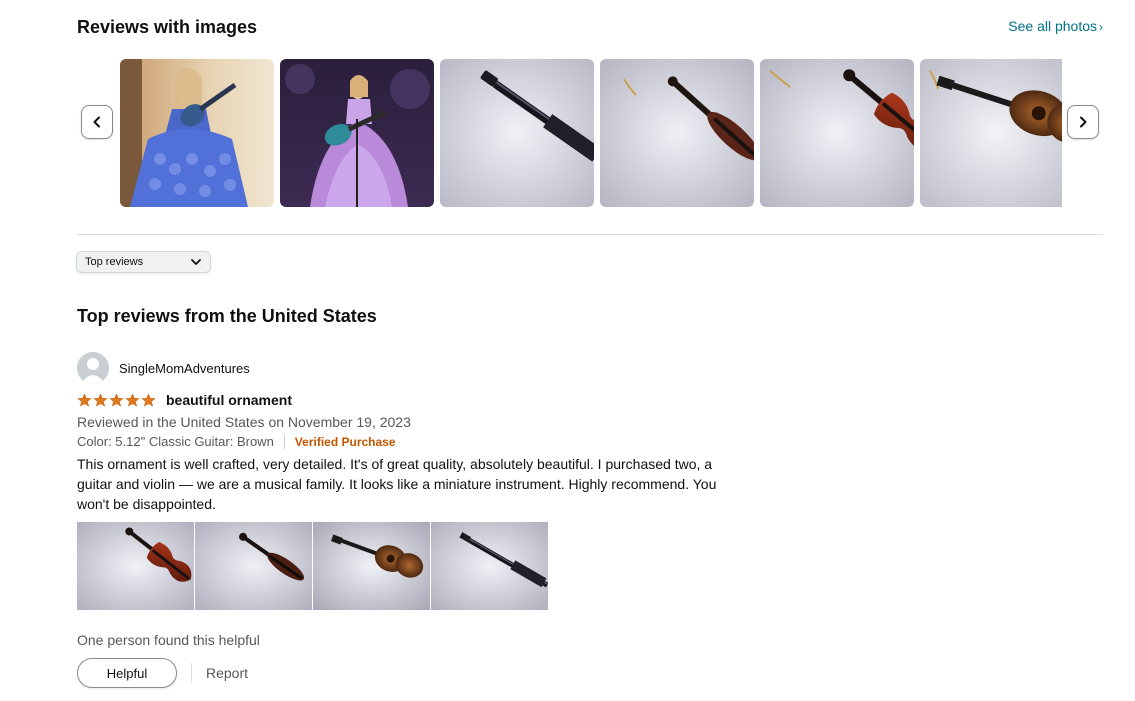  I want to click on guitar-photo, so click(371, 566).